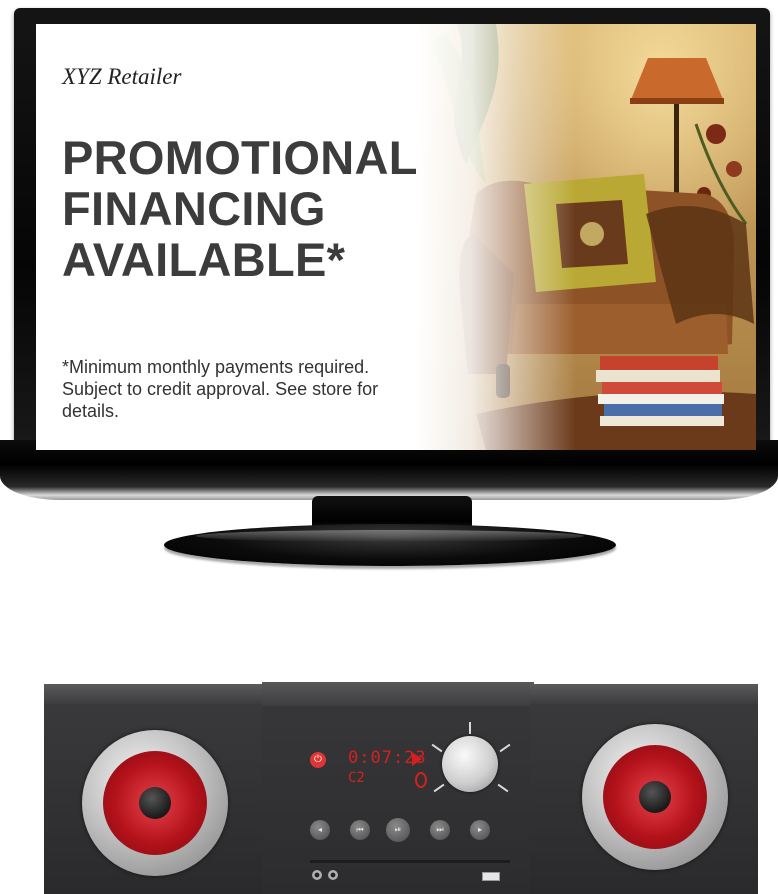  What do you see at coordinates (398, 830) in the screenshot?
I see `play-pause-button: ⏯` at bounding box center [398, 830].